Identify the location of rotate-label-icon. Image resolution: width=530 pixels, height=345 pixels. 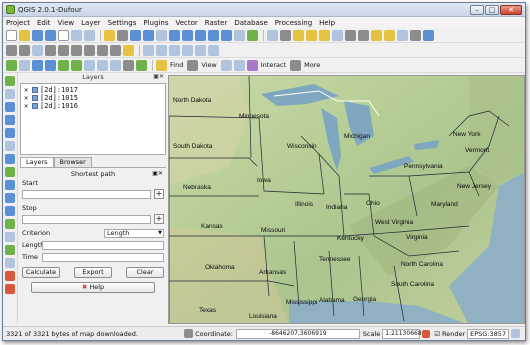
(200, 50).